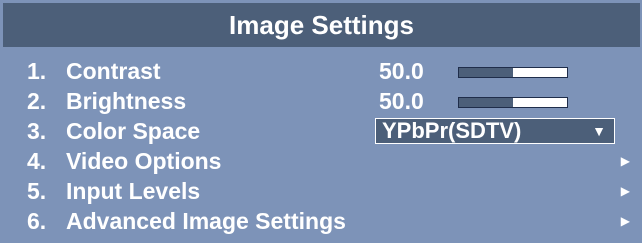 The width and height of the screenshot is (642, 243). Describe the element at coordinates (401, 71) in the screenshot. I see `contrast-value: 50.0` at that location.